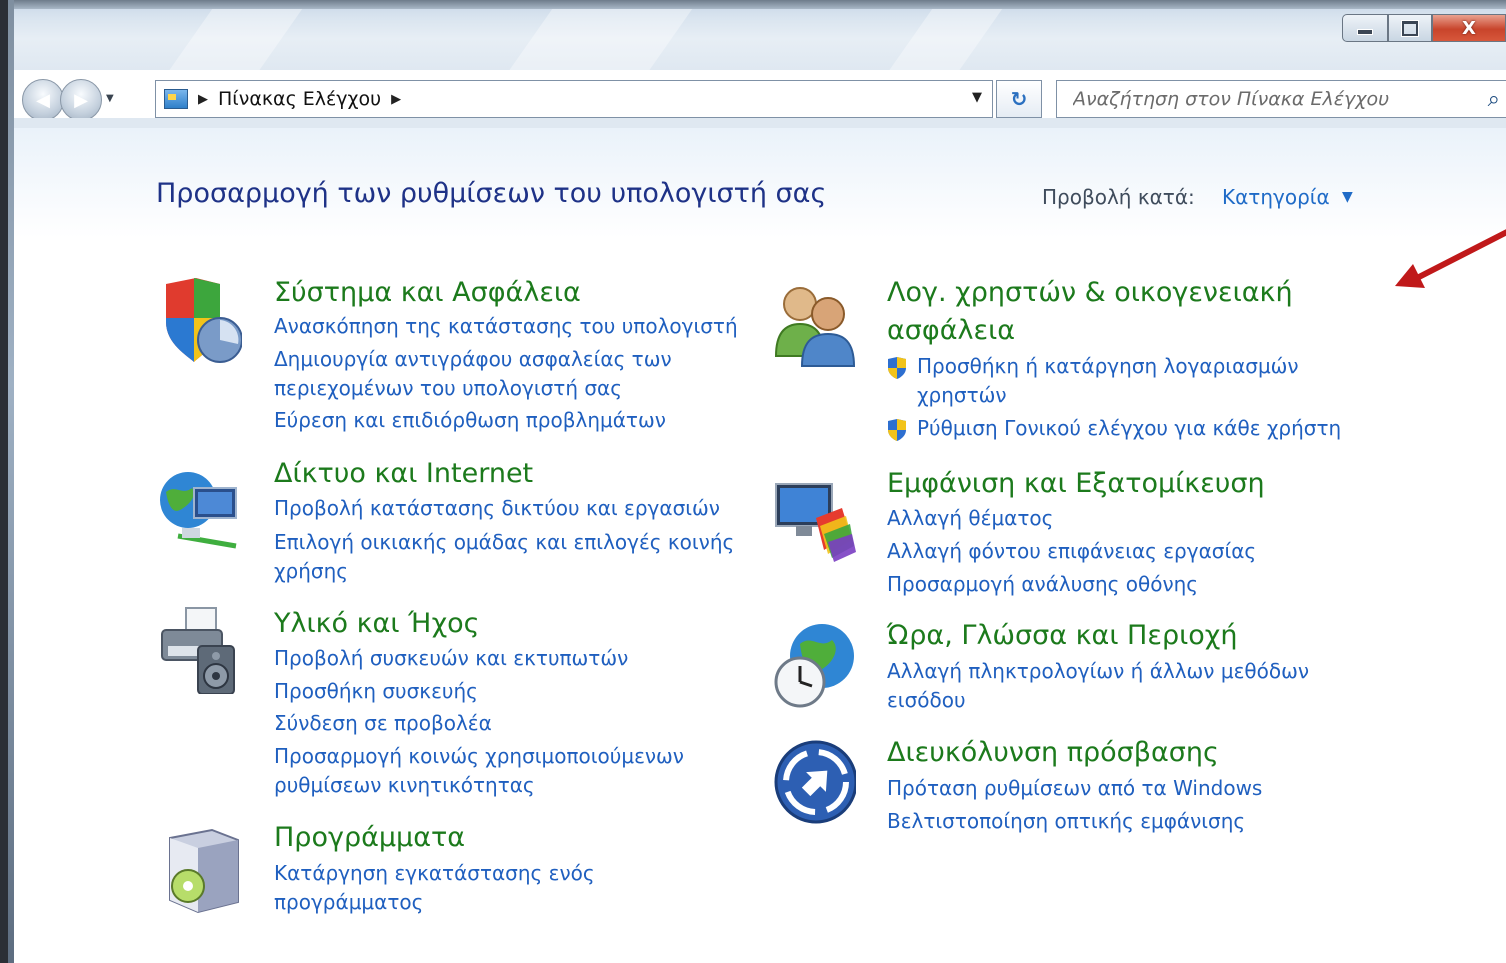 The height and width of the screenshot is (963, 1506). What do you see at coordinates (448, 388) in the screenshot?
I see `link-backup-computer: περιεχομένων του υπολογιστή σας` at bounding box center [448, 388].